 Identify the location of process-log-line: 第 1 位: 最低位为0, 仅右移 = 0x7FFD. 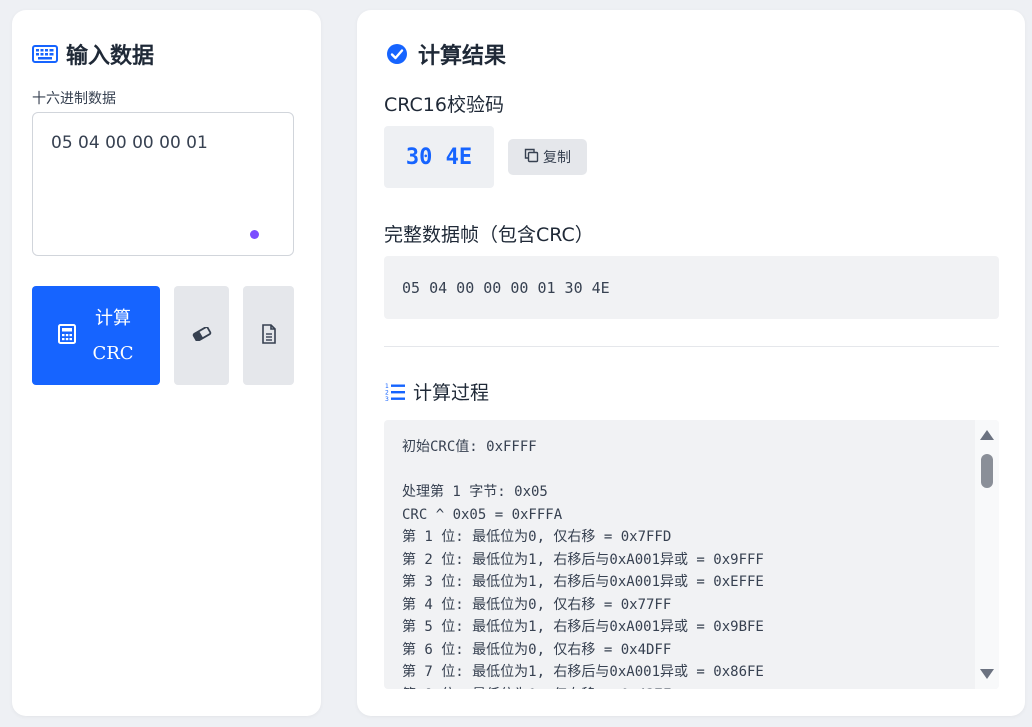
(537, 537).